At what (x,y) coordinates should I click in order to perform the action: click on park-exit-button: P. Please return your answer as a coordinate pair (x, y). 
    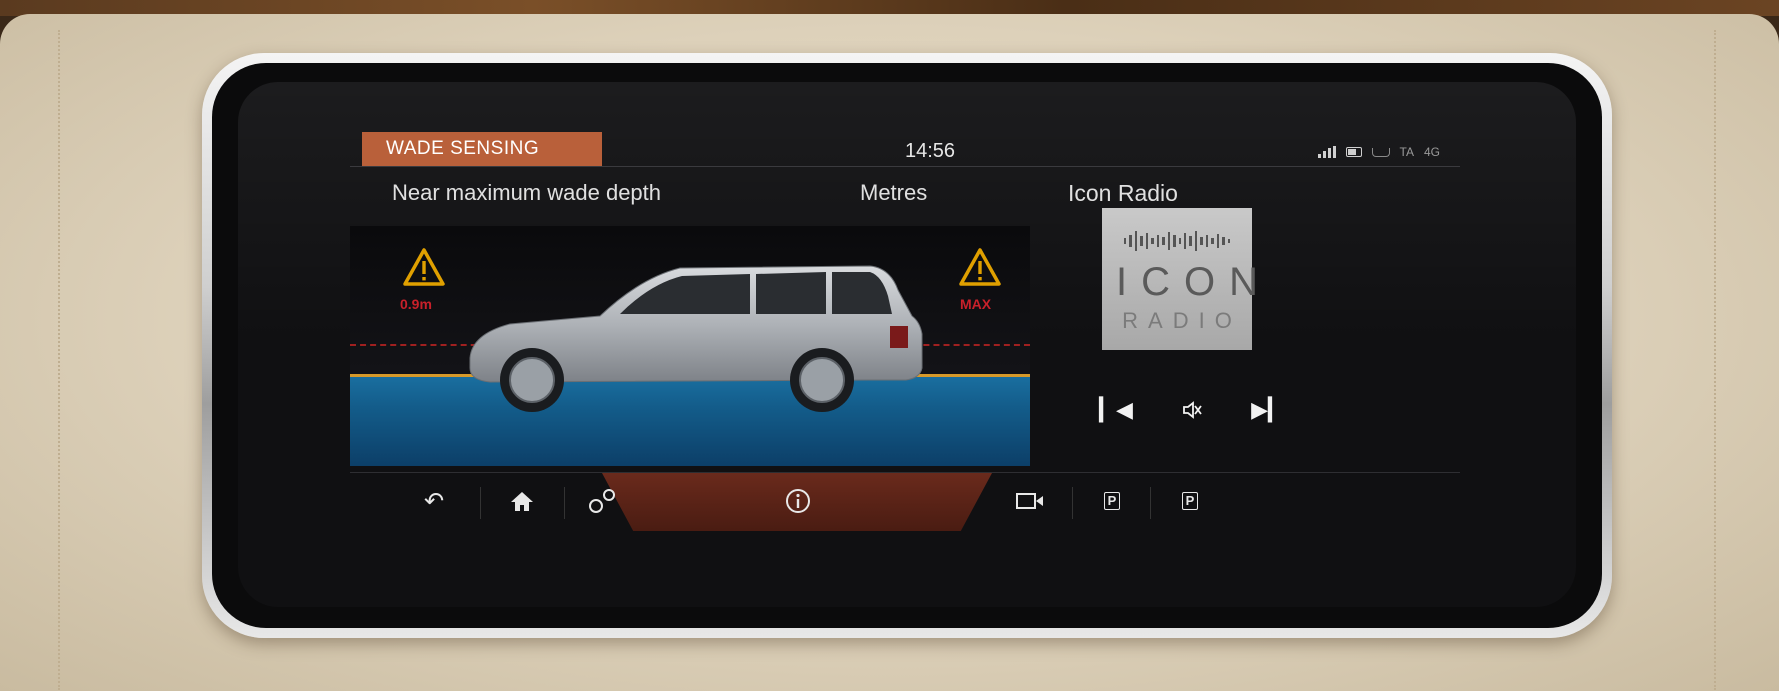
    Looking at the image, I should click on (1190, 501).